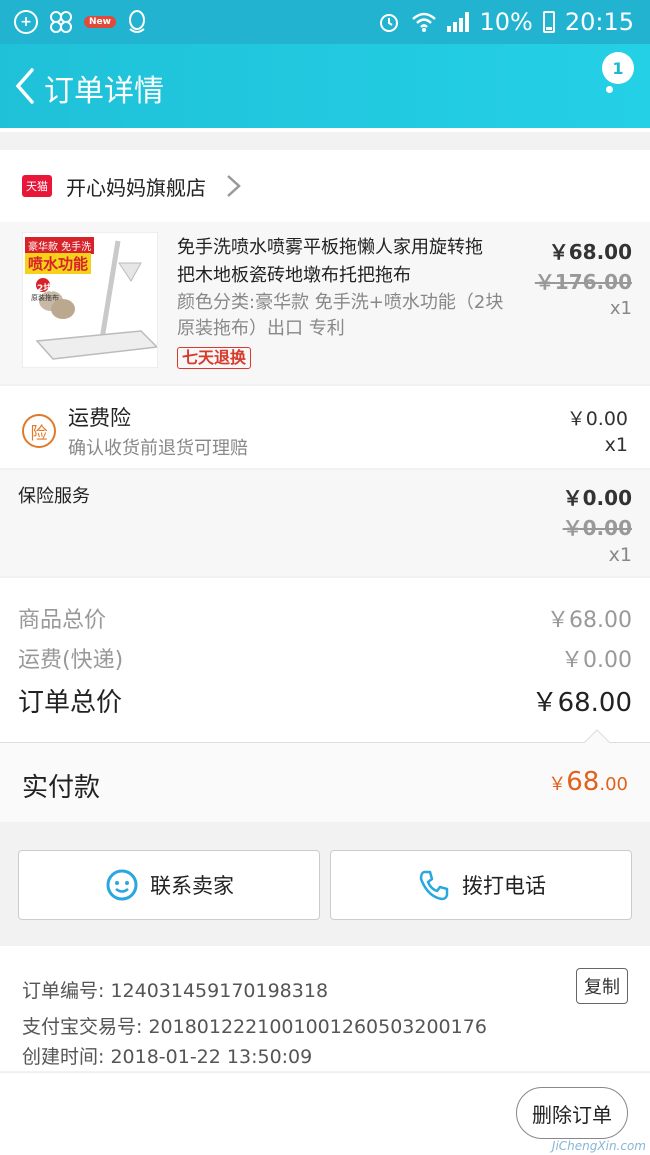 The height and width of the screenshot is (1155, 650). What do you see at coordinates (99, 418) in the screenshot?
I see `insurance-title: 运费险` at bounding box center [99, 418].